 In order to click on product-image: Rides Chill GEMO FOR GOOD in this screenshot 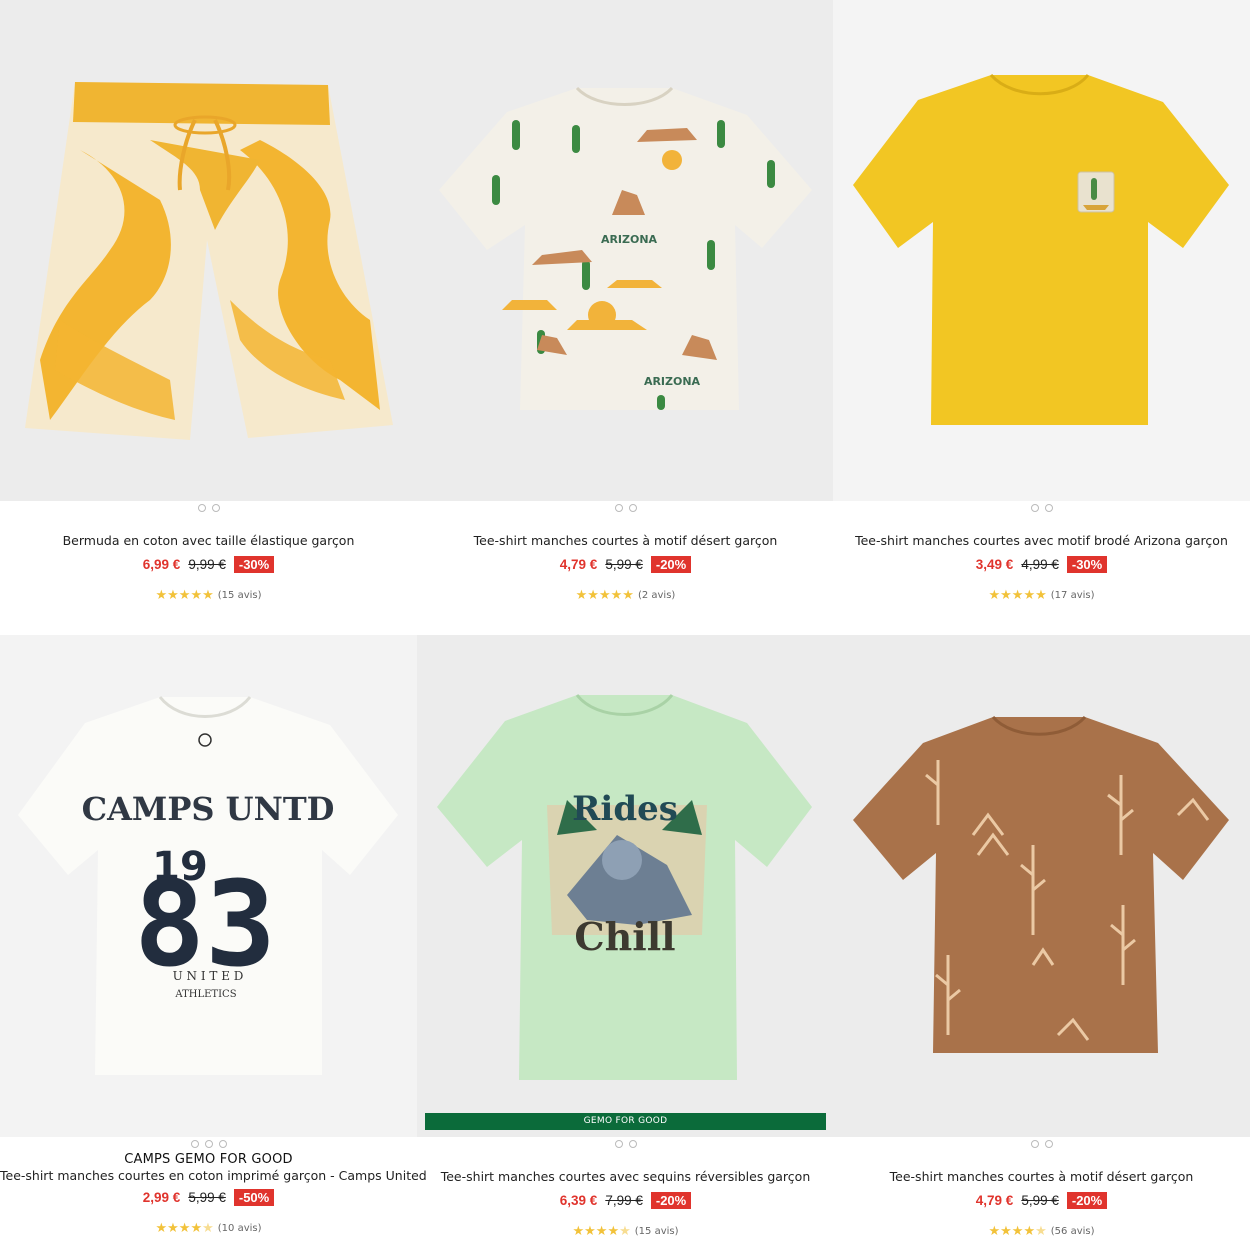, I will do `click(625, 886)`.